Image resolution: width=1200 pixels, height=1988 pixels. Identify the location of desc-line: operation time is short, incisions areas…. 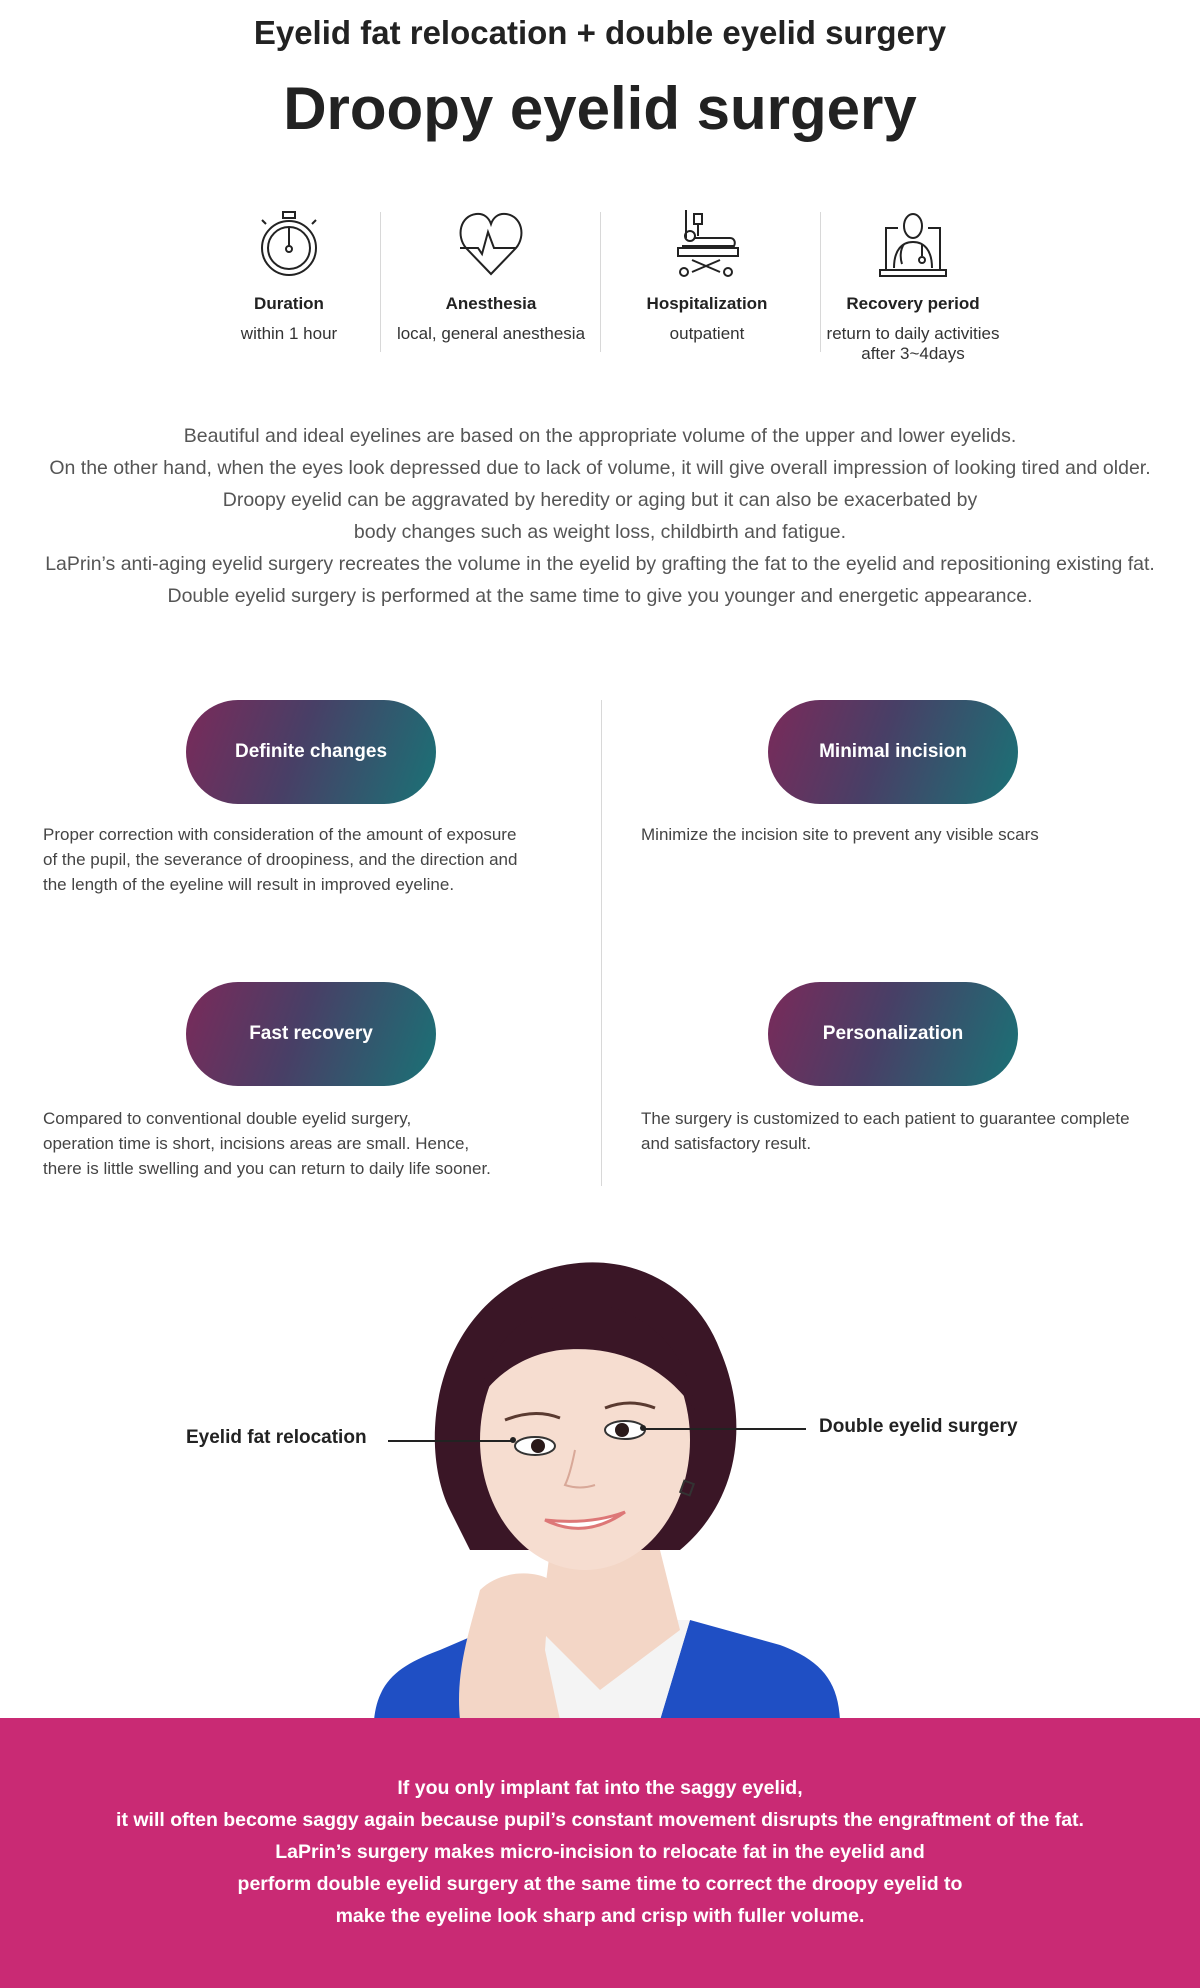
(256, 1143).